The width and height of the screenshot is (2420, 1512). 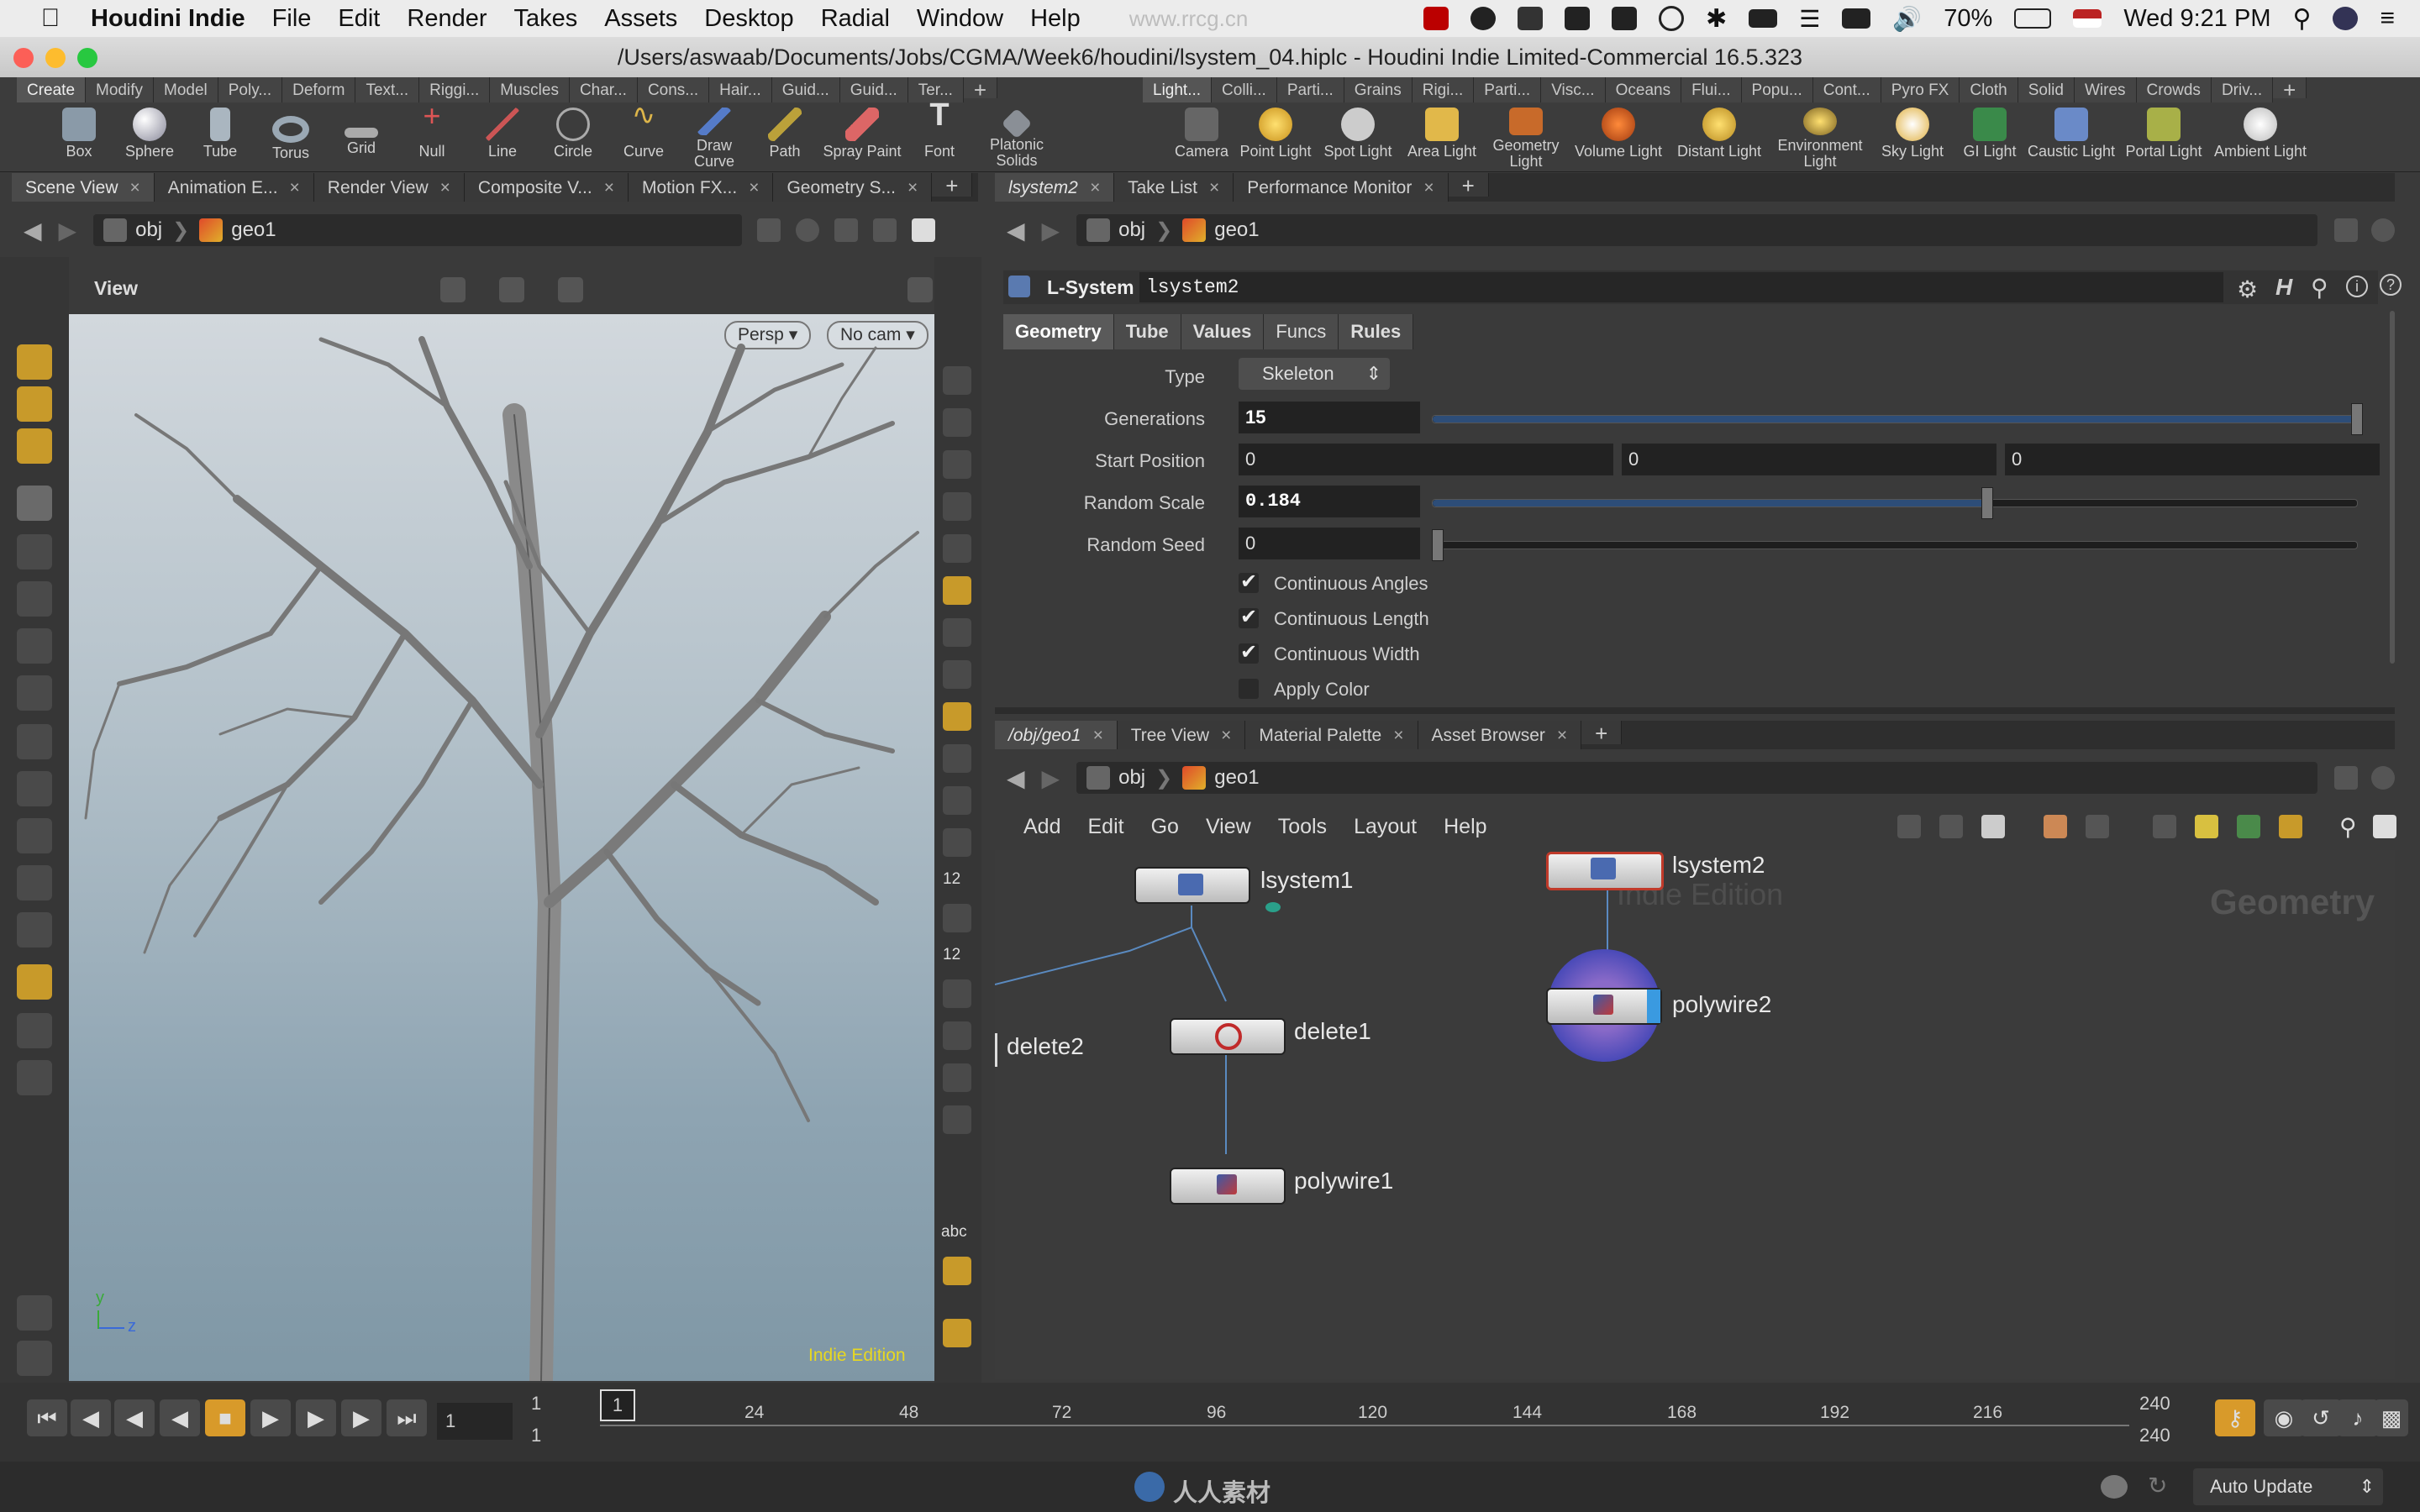 I want to click on node-lsystem1, so click(x=1192, y=885).